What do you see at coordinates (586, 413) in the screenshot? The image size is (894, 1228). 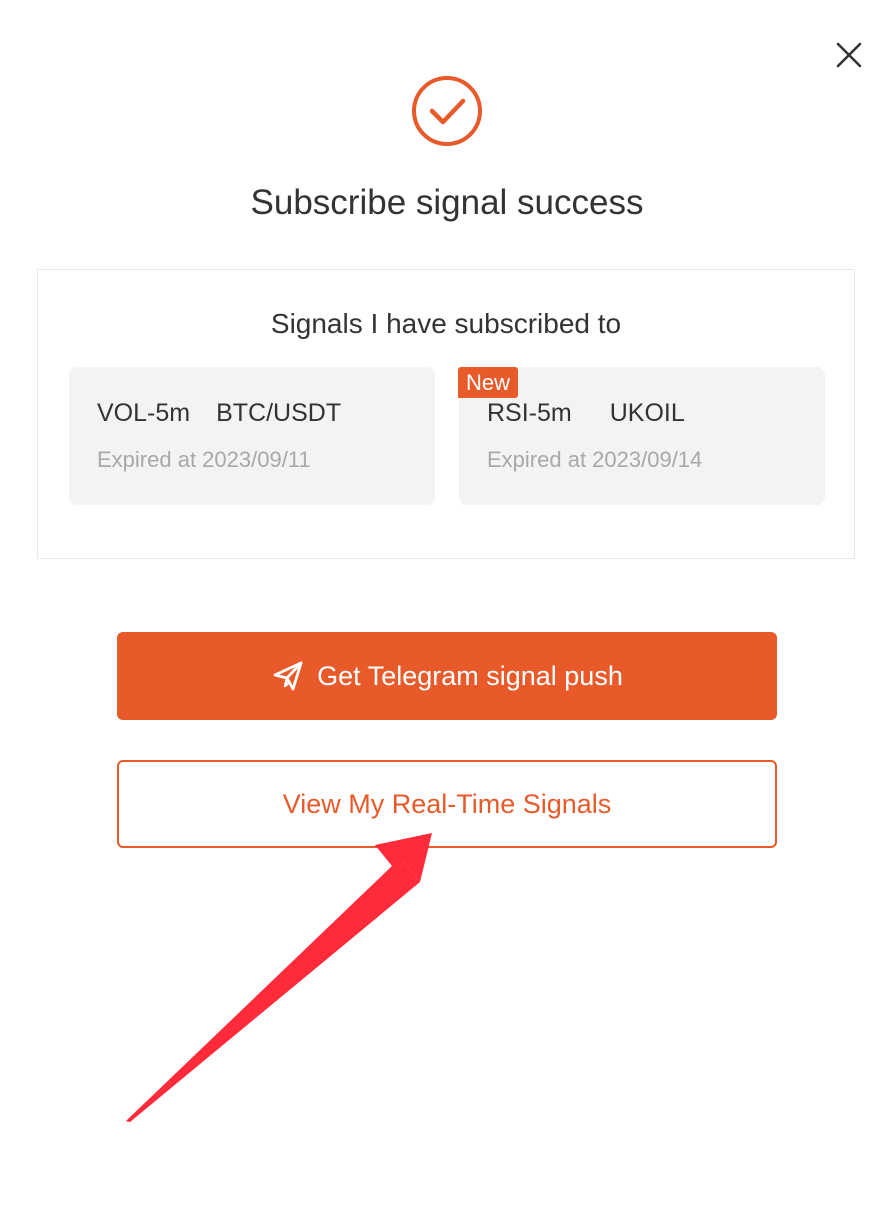 I see `subscription-title: RSI-5m UKOIL` at bounding box center [586, 413].